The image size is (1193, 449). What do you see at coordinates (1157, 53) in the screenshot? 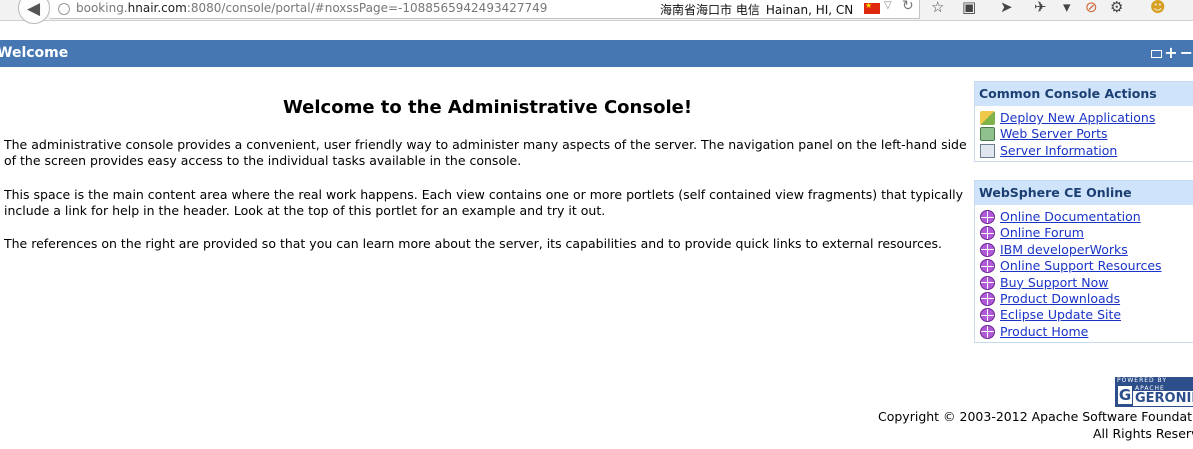
I see `maximize-icon` at bounding box center [1157, 53].